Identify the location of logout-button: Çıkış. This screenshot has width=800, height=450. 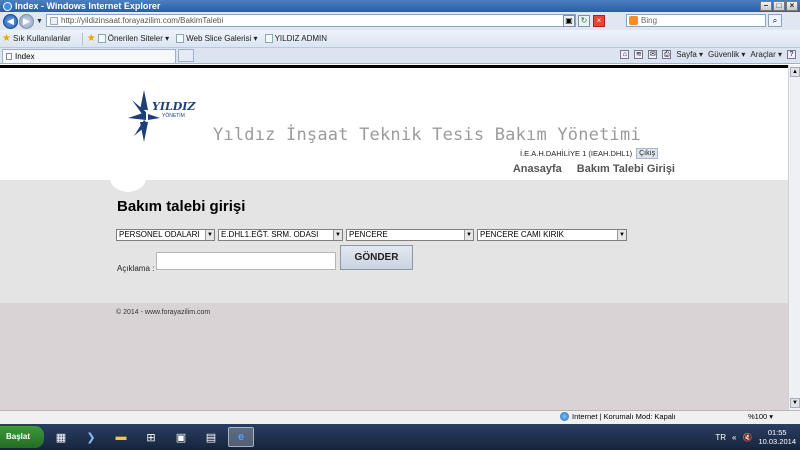
(647, 153).